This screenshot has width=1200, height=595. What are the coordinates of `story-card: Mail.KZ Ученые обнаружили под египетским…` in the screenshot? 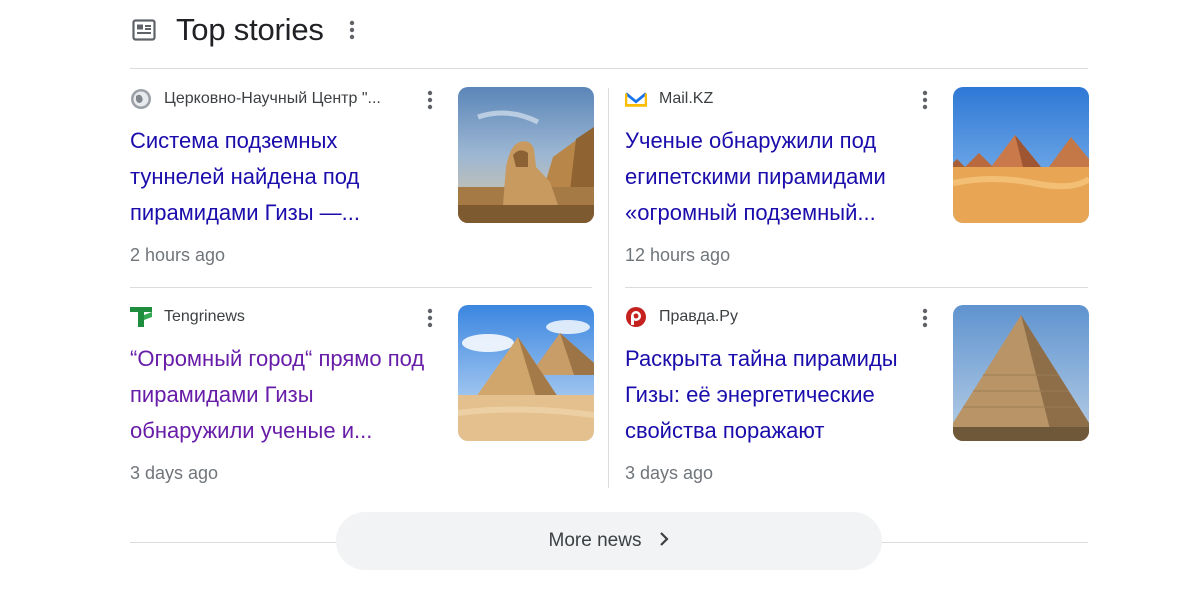 It's located at (857, 187).